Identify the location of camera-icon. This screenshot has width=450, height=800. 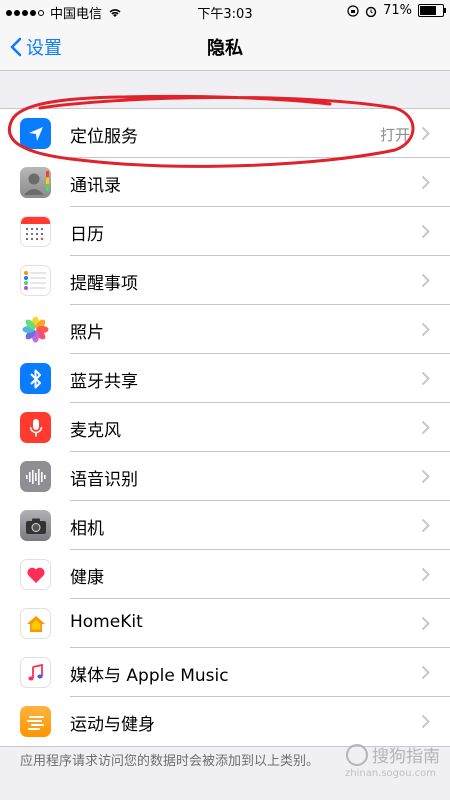
(35, 525).